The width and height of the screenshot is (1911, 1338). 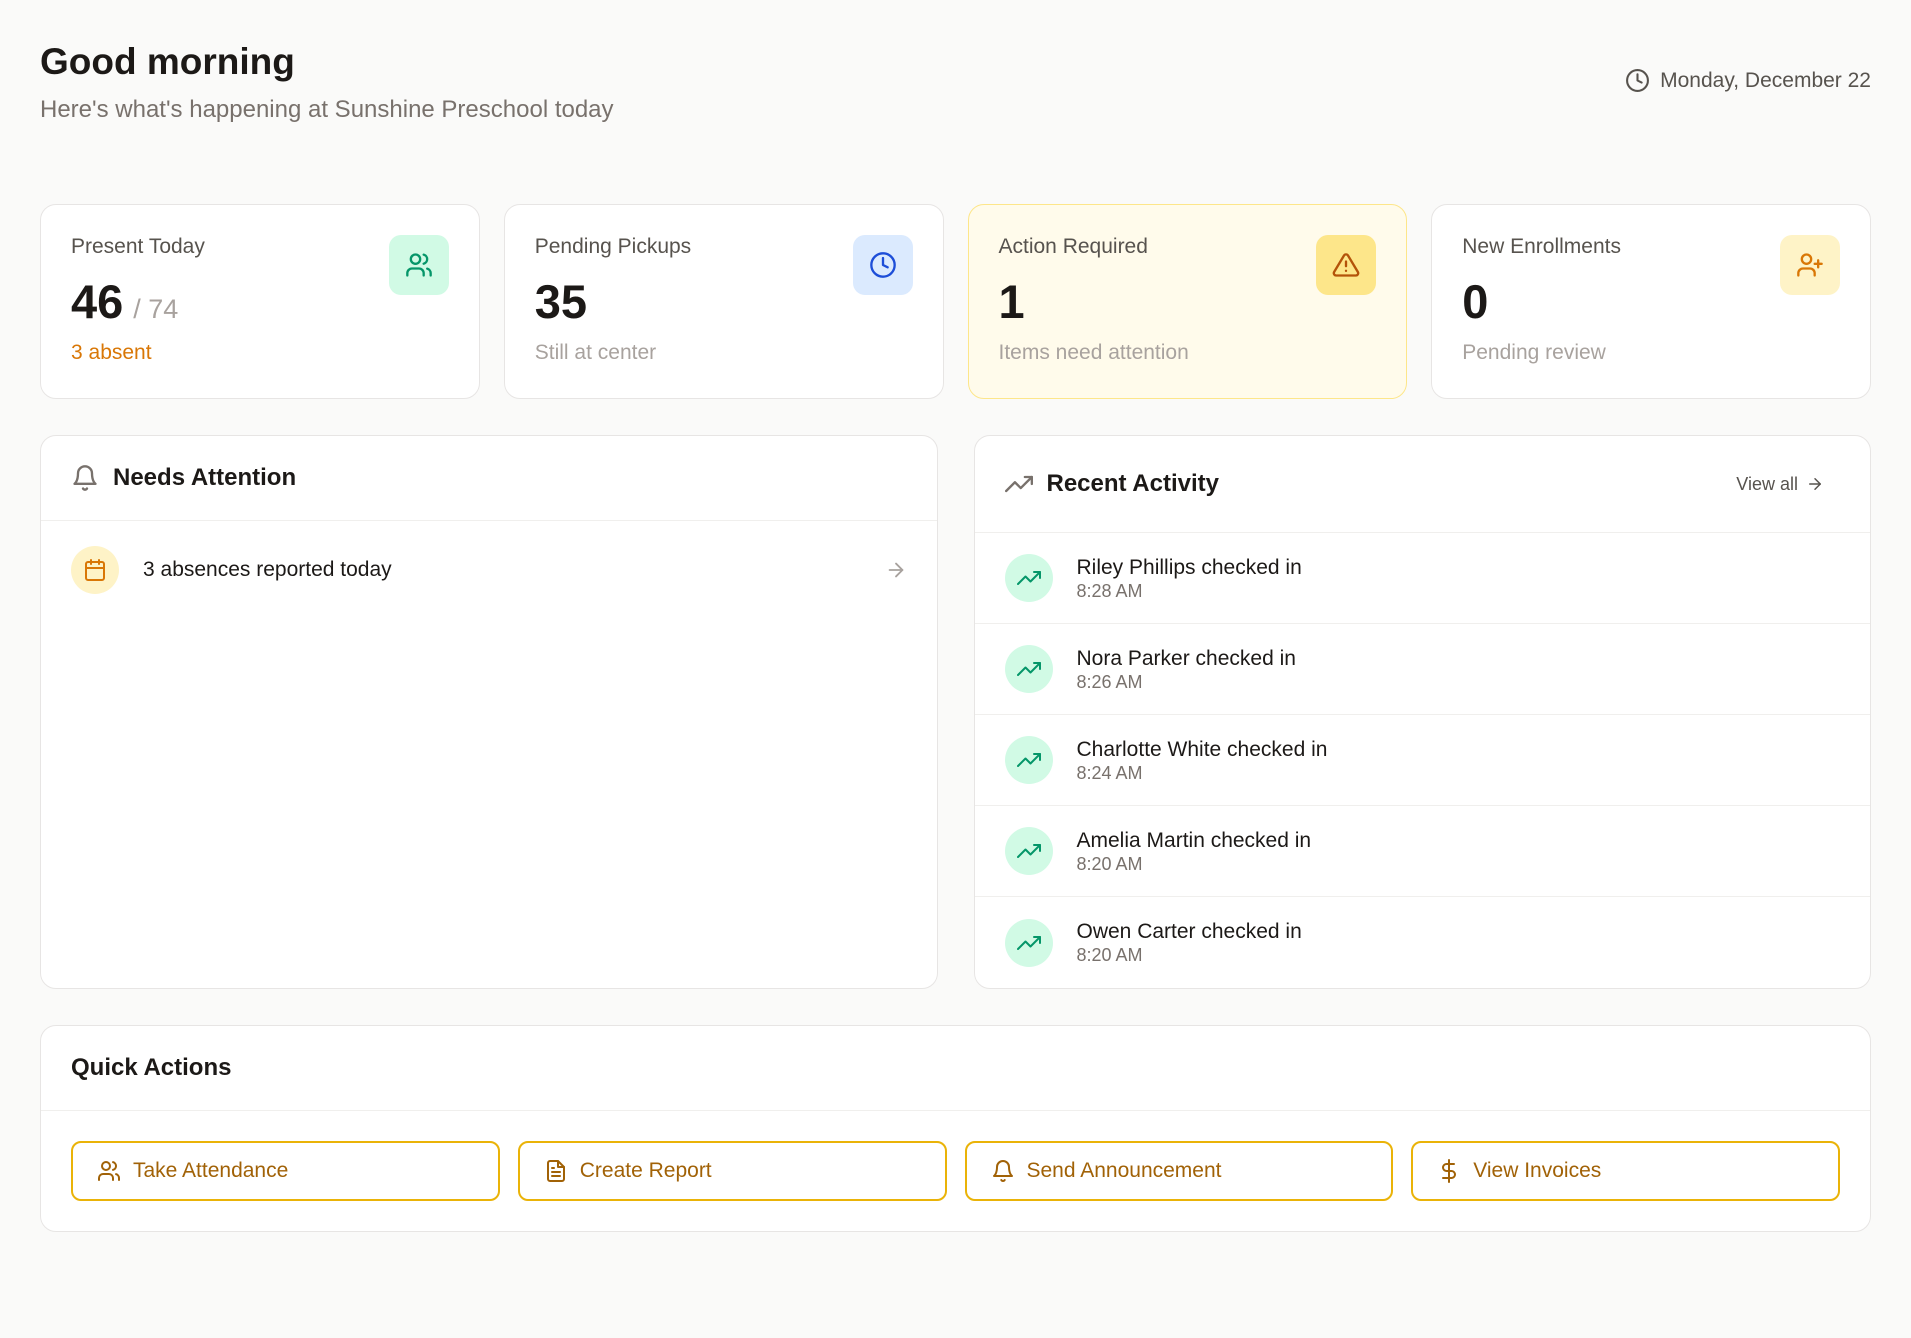 I want to click on stat-card-pending-pickups: Pending Pickups 35 Still at center, so click(x=723, y=301).